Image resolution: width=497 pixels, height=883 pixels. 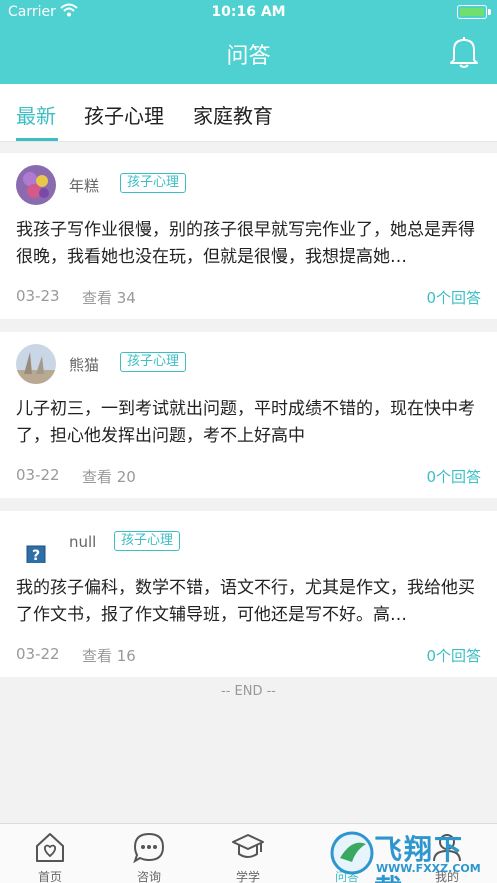 What do you see at coordinates (410, 854) in the screenshot?
I see `watermark-logo: 飞翔下载 WWW.FXXZ.COM` at bounding box center [410, 854].